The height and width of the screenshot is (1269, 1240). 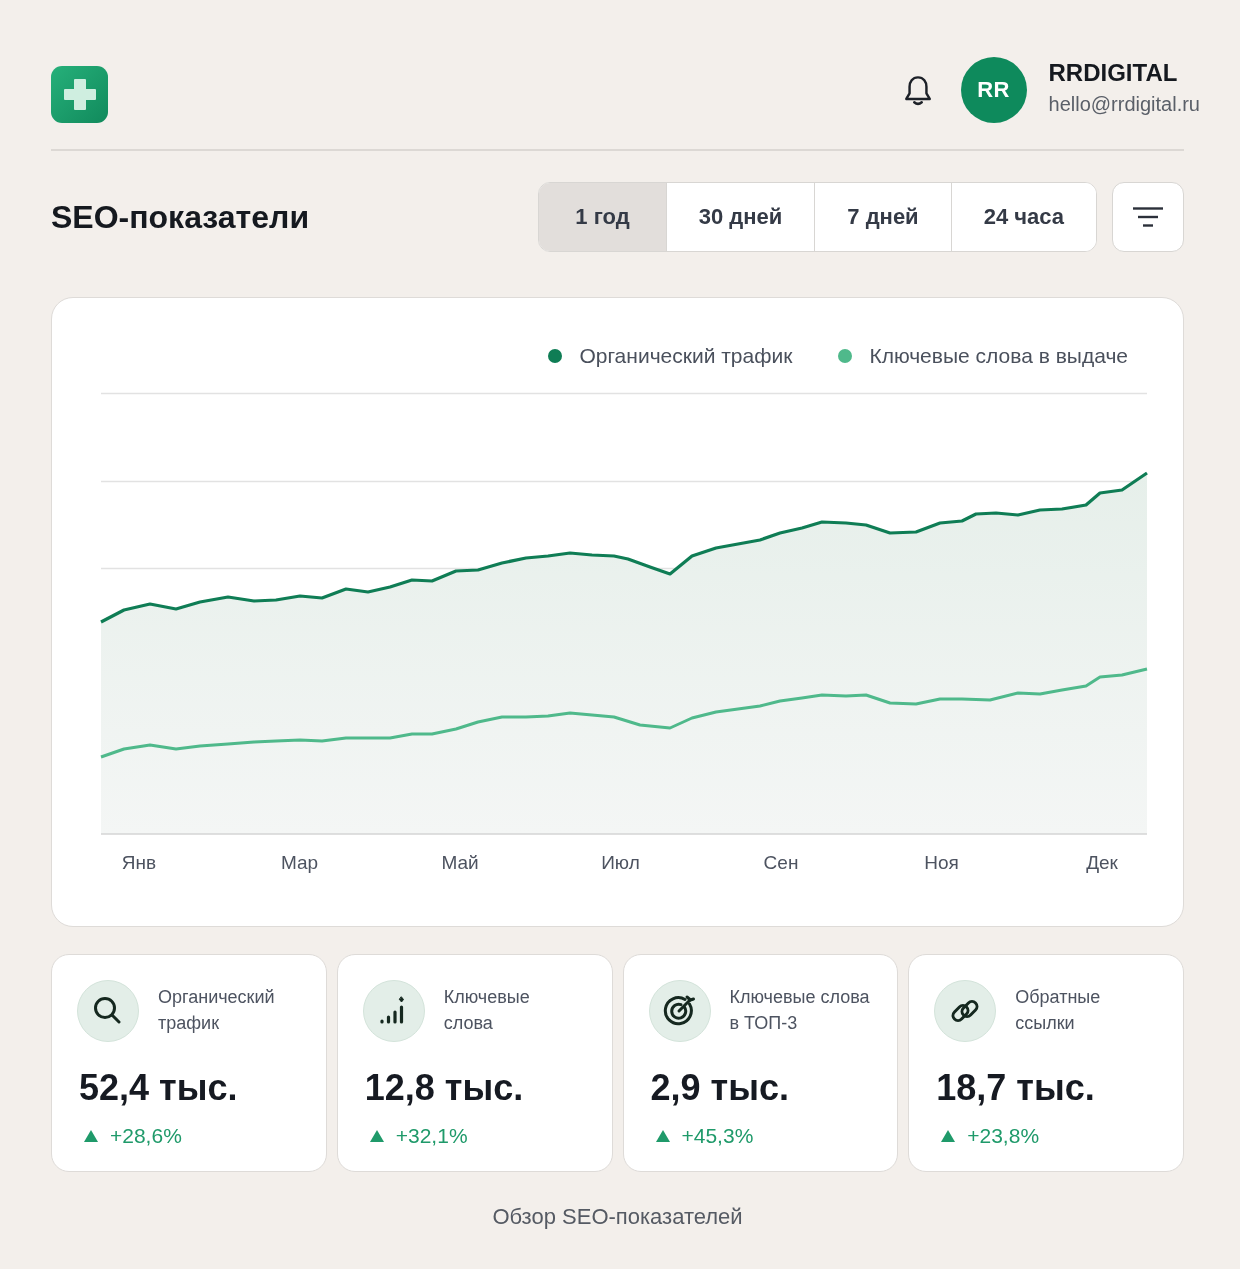 I want to click on month-label: Ноя, so click(x=941, y=863).